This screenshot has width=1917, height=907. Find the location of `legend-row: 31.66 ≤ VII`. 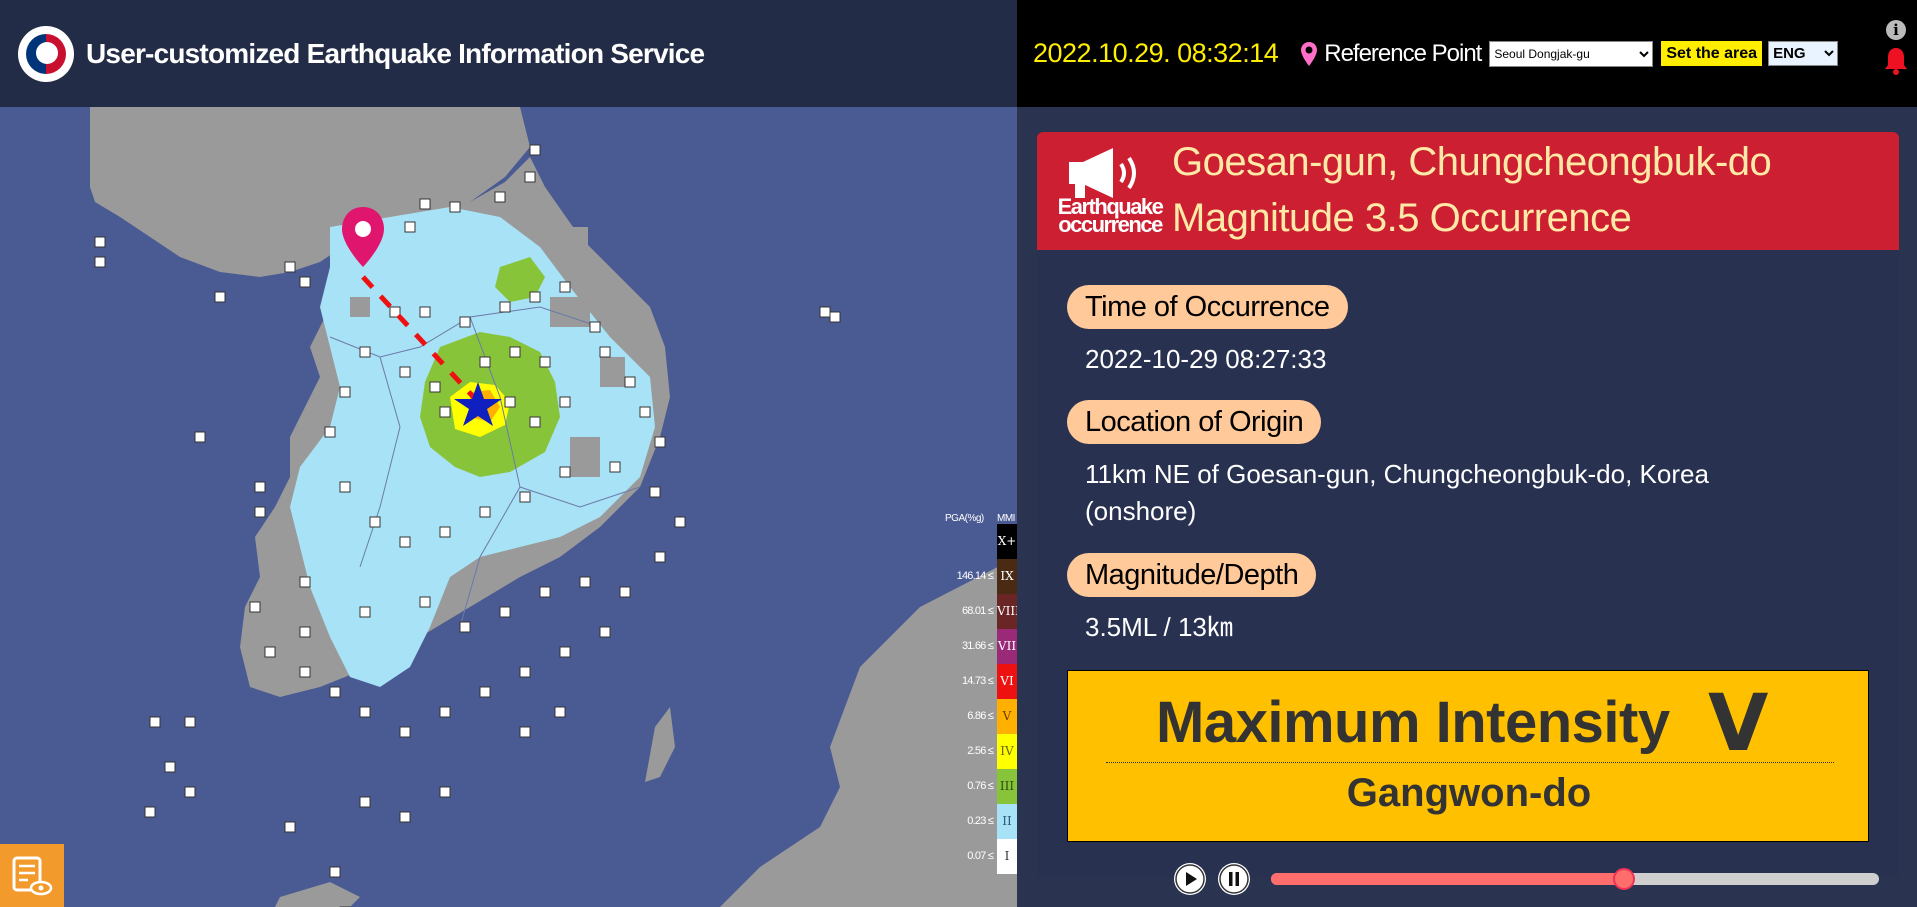

legend-row: 31.66 ≤ VII is located at coordinates (981, 646).